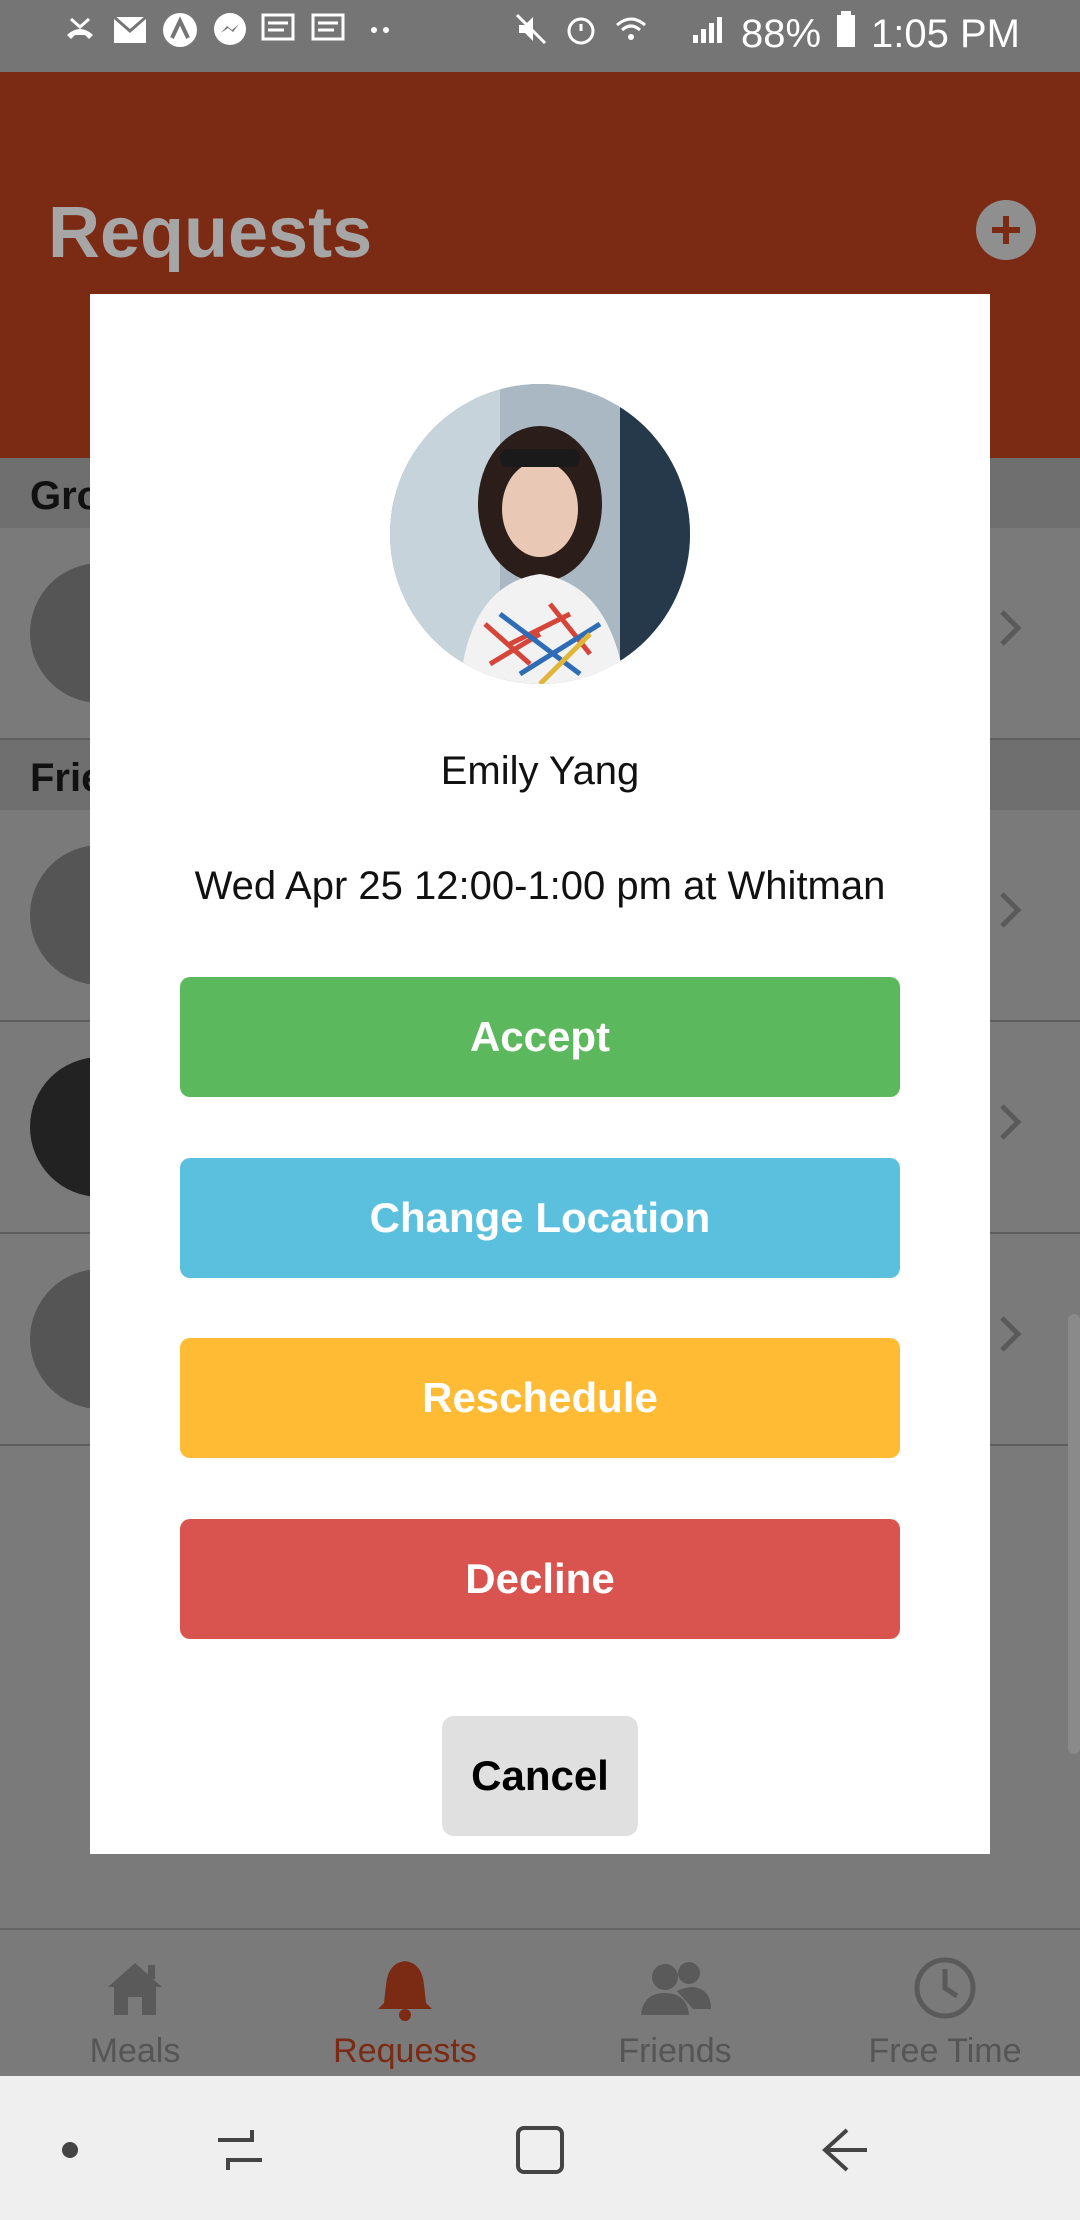  What do you see at coordinates (135, 2051) in the screenshot?
I see `tab-label: Meals` at bounding box center [135, 2051].